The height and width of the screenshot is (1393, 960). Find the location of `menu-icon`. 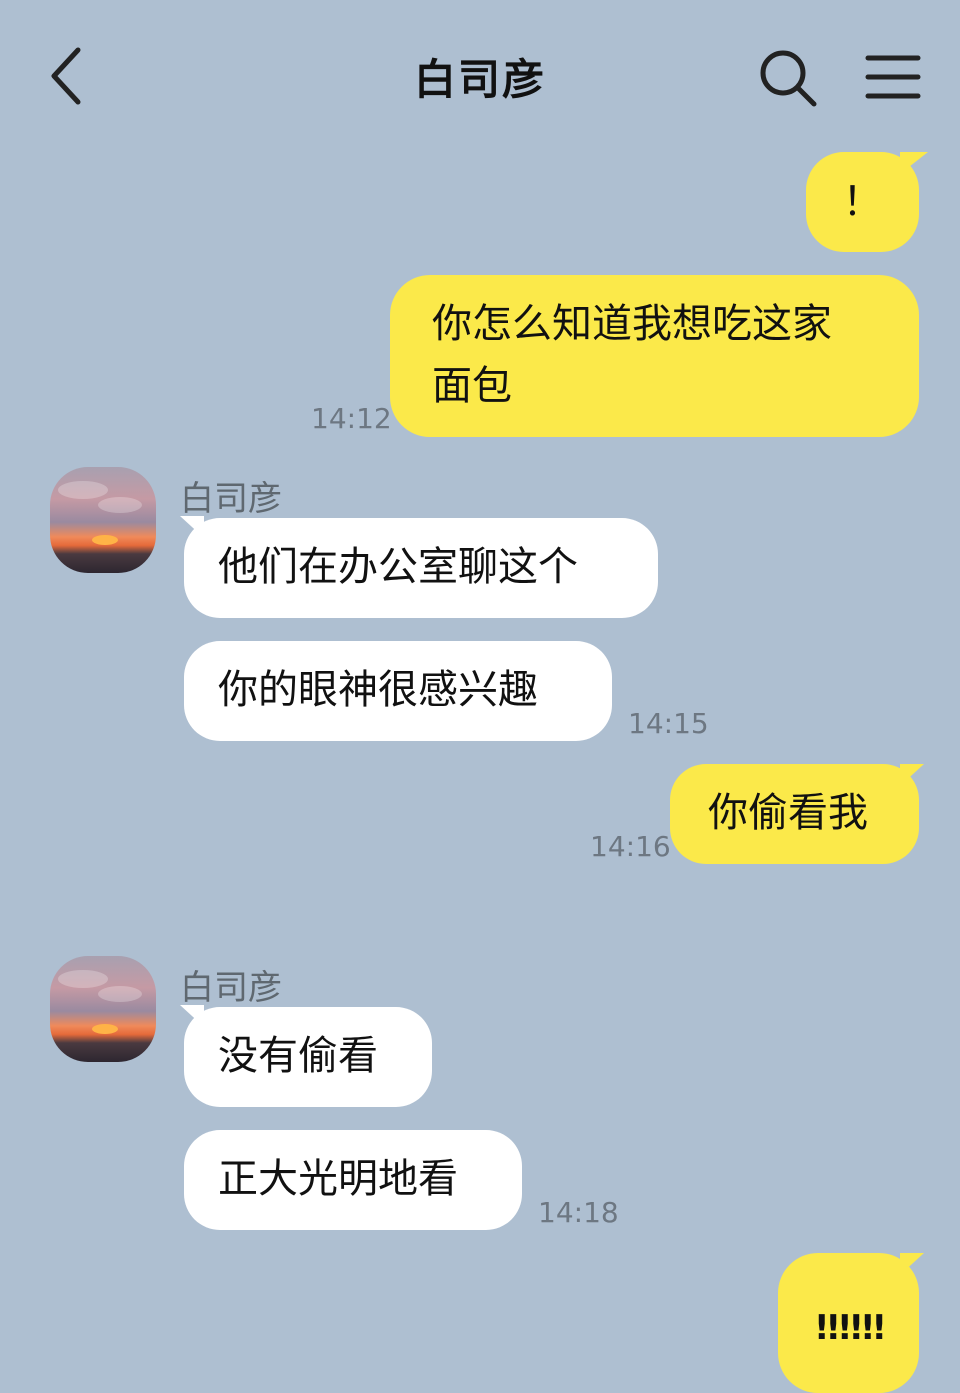

menu-icon is located at coordinates (893, 77).